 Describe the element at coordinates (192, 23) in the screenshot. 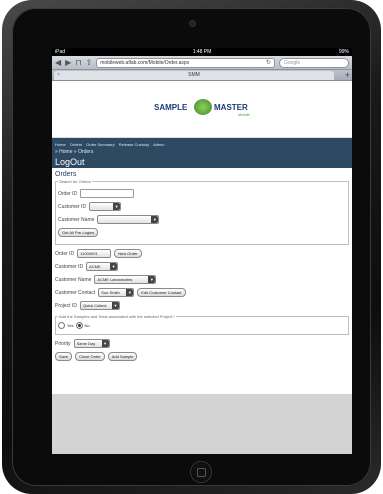

I see `camera-icon` at that location.